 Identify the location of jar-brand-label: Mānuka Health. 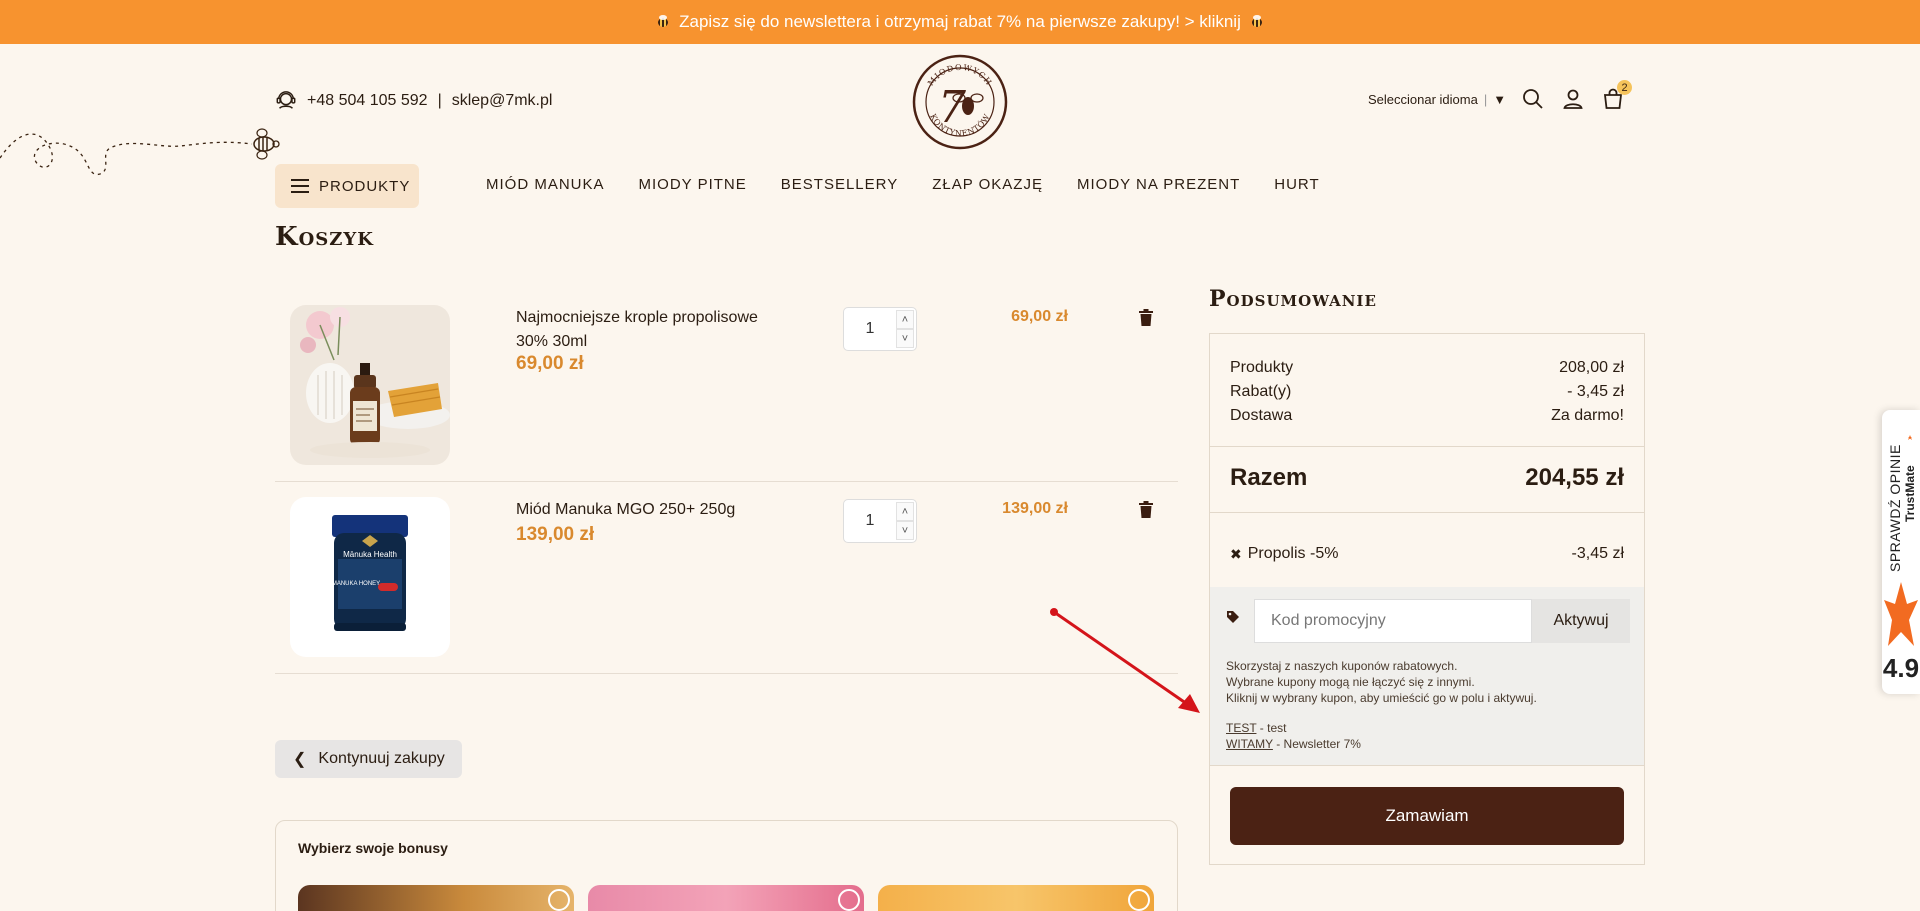
(370, 554).